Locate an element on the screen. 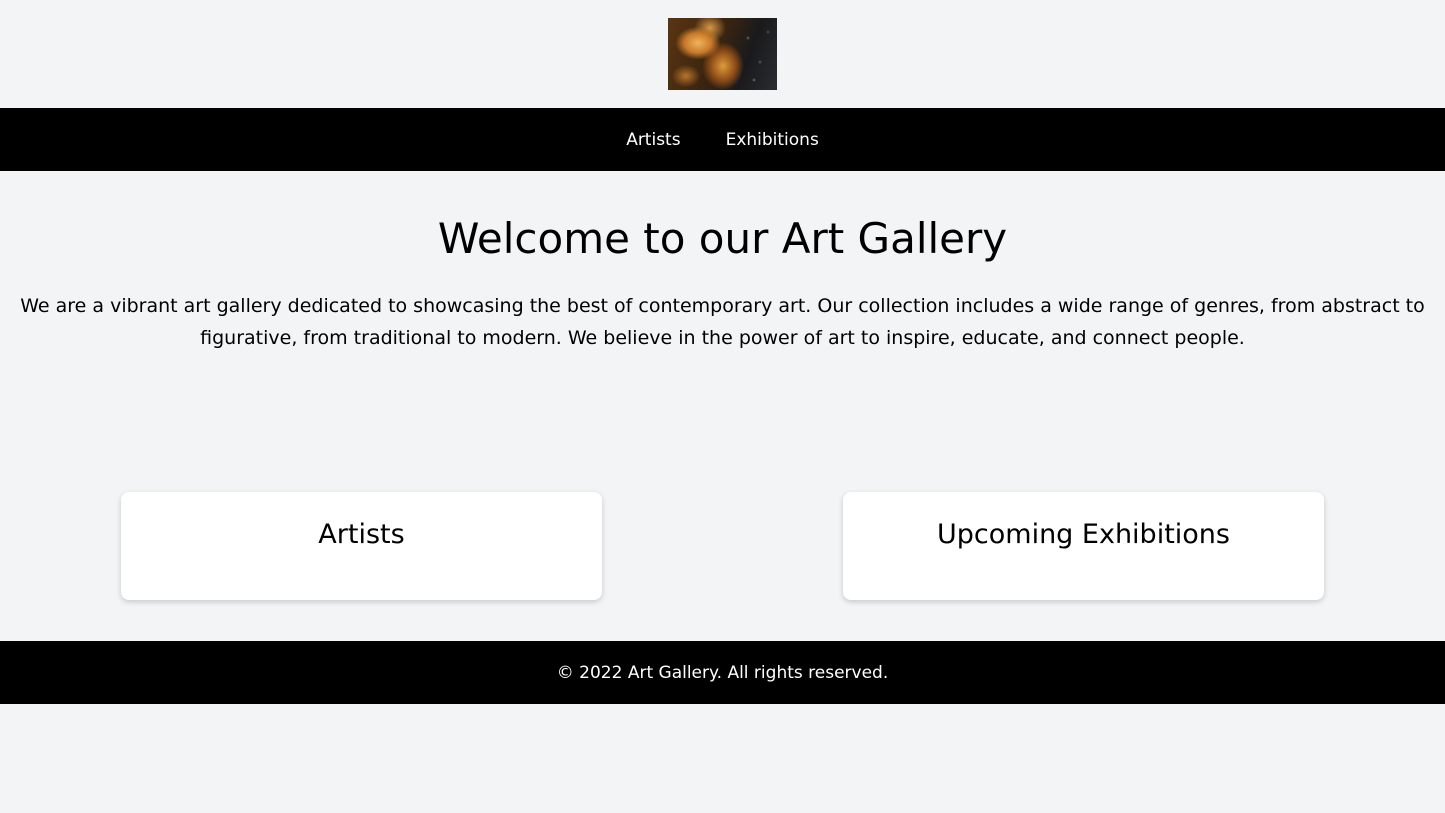  artists-card-title: Artists is located at coordinates (361, 534).